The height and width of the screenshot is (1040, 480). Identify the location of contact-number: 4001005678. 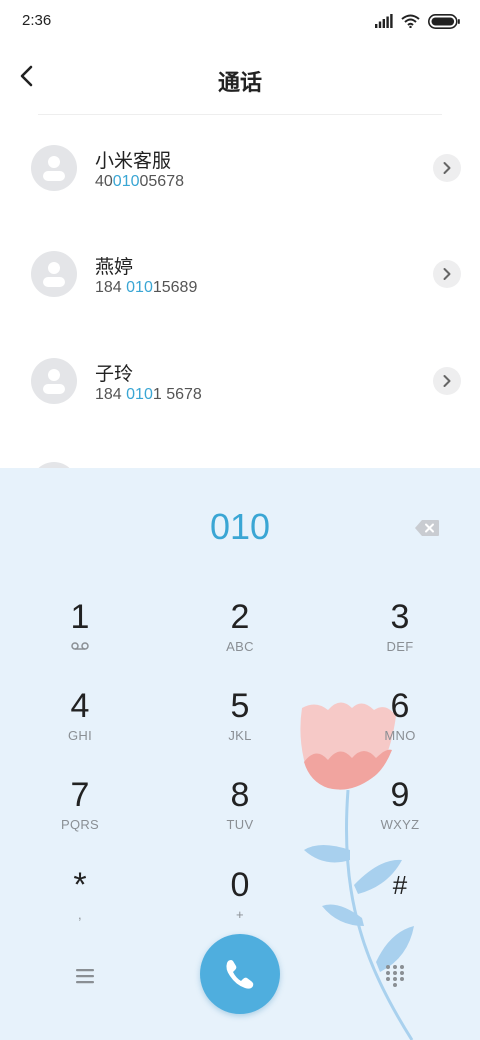
(139, 182).